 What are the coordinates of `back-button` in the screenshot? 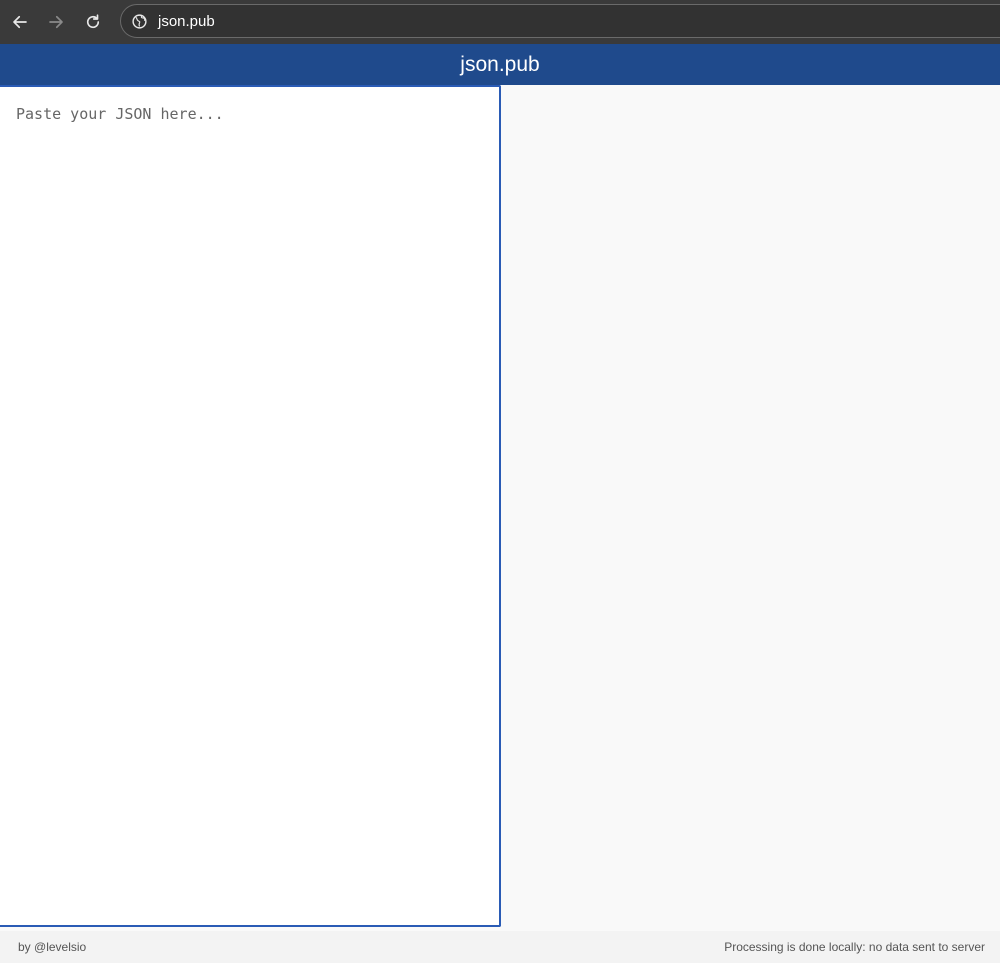 It's located at (20, 22).